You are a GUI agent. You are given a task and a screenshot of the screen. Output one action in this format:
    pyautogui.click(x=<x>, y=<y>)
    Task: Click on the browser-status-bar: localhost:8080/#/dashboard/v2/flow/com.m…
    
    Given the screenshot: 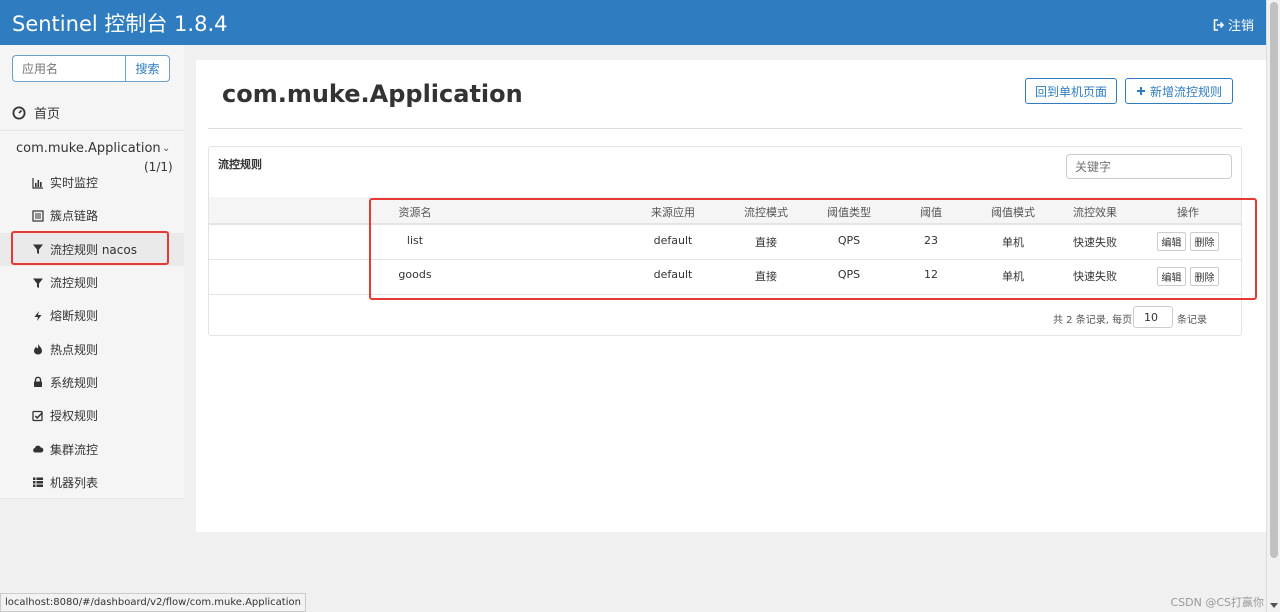 What is the action you would take?
    pyautogui.click(x=153, y=602)
    